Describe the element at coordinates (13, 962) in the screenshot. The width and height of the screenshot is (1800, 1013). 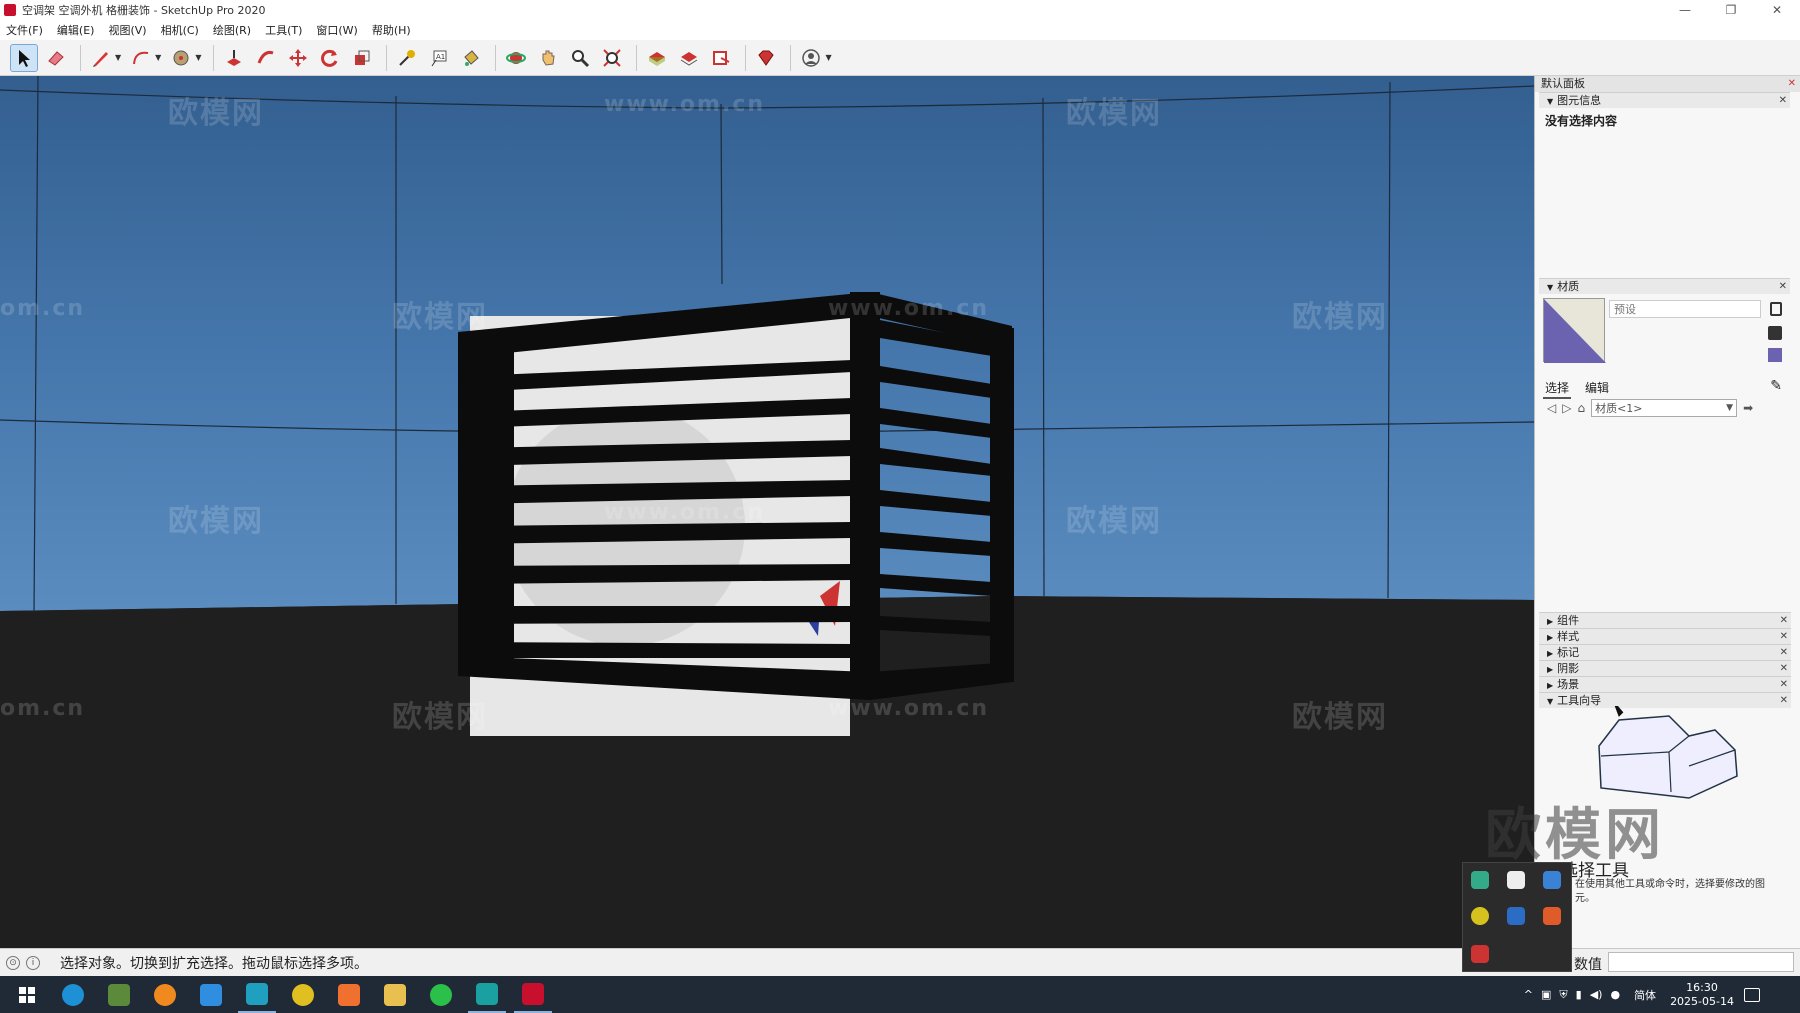
I see `geo-location-icon: ⊙` at that location.